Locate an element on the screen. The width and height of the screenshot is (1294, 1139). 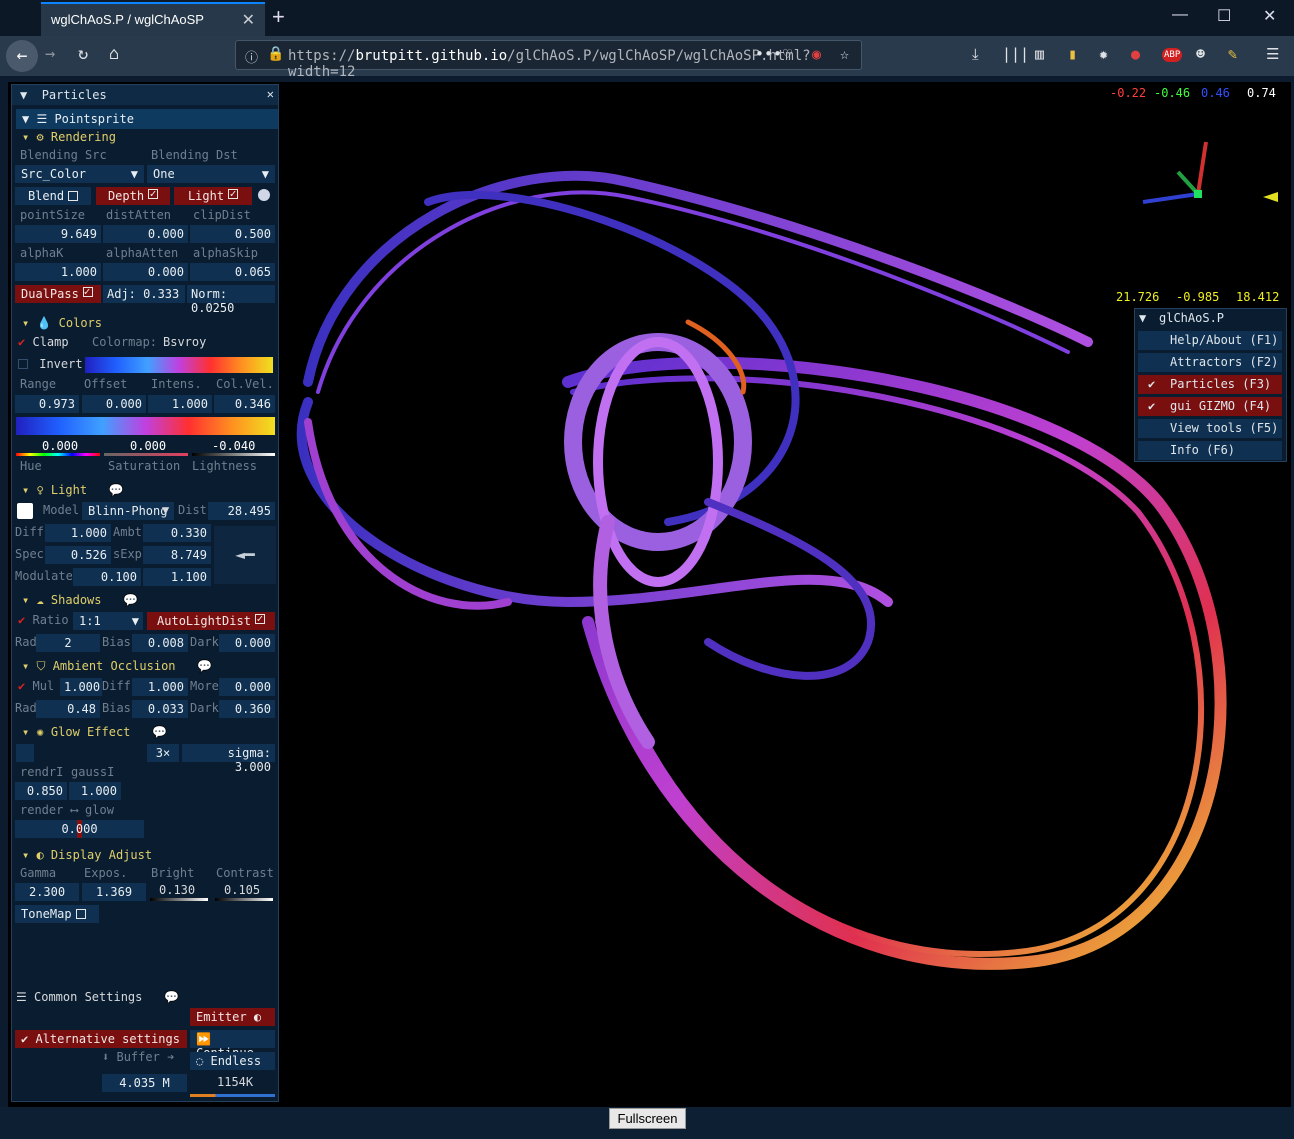
alternative-settings-toggle: ✔ Alternative settings is located at coordinates (101, 1039).